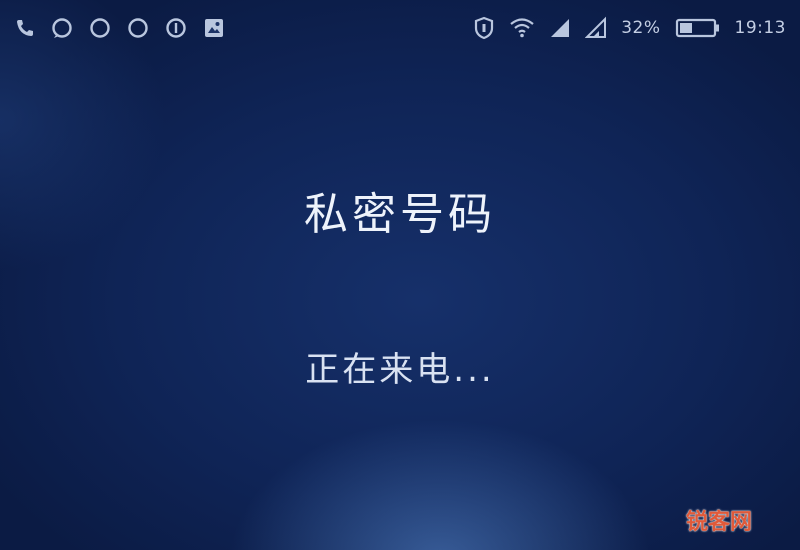 The image size is (800, 550). I want to click on battery-percent: 32%, so click(641, 28).